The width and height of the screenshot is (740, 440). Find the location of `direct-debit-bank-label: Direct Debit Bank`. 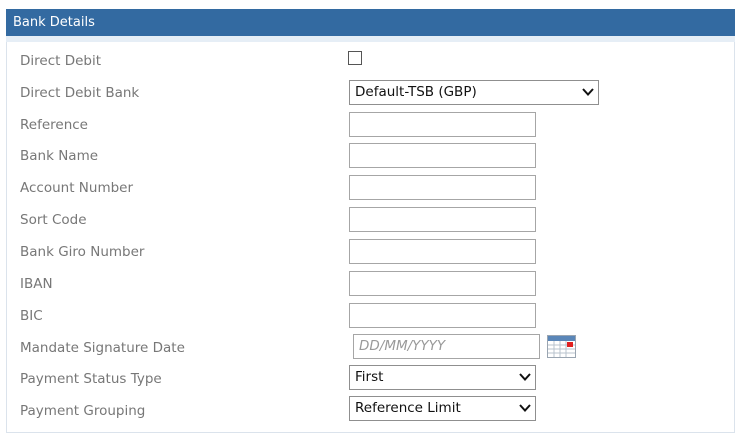

direct-debit-bank-label: Direct Debit Bank is located at coordinates (80, 93).